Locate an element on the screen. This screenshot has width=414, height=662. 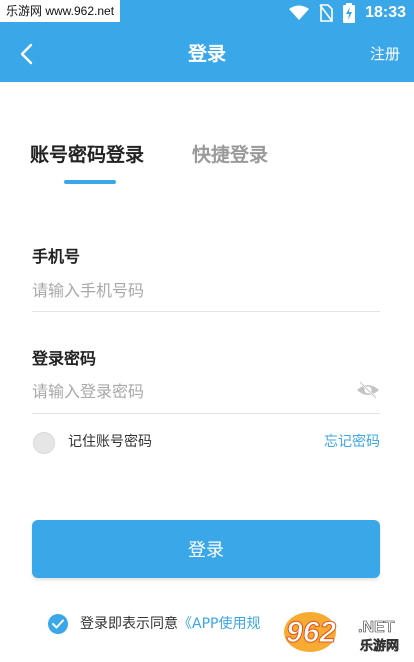
no-sim-icon is located at coordinates (326, 13).